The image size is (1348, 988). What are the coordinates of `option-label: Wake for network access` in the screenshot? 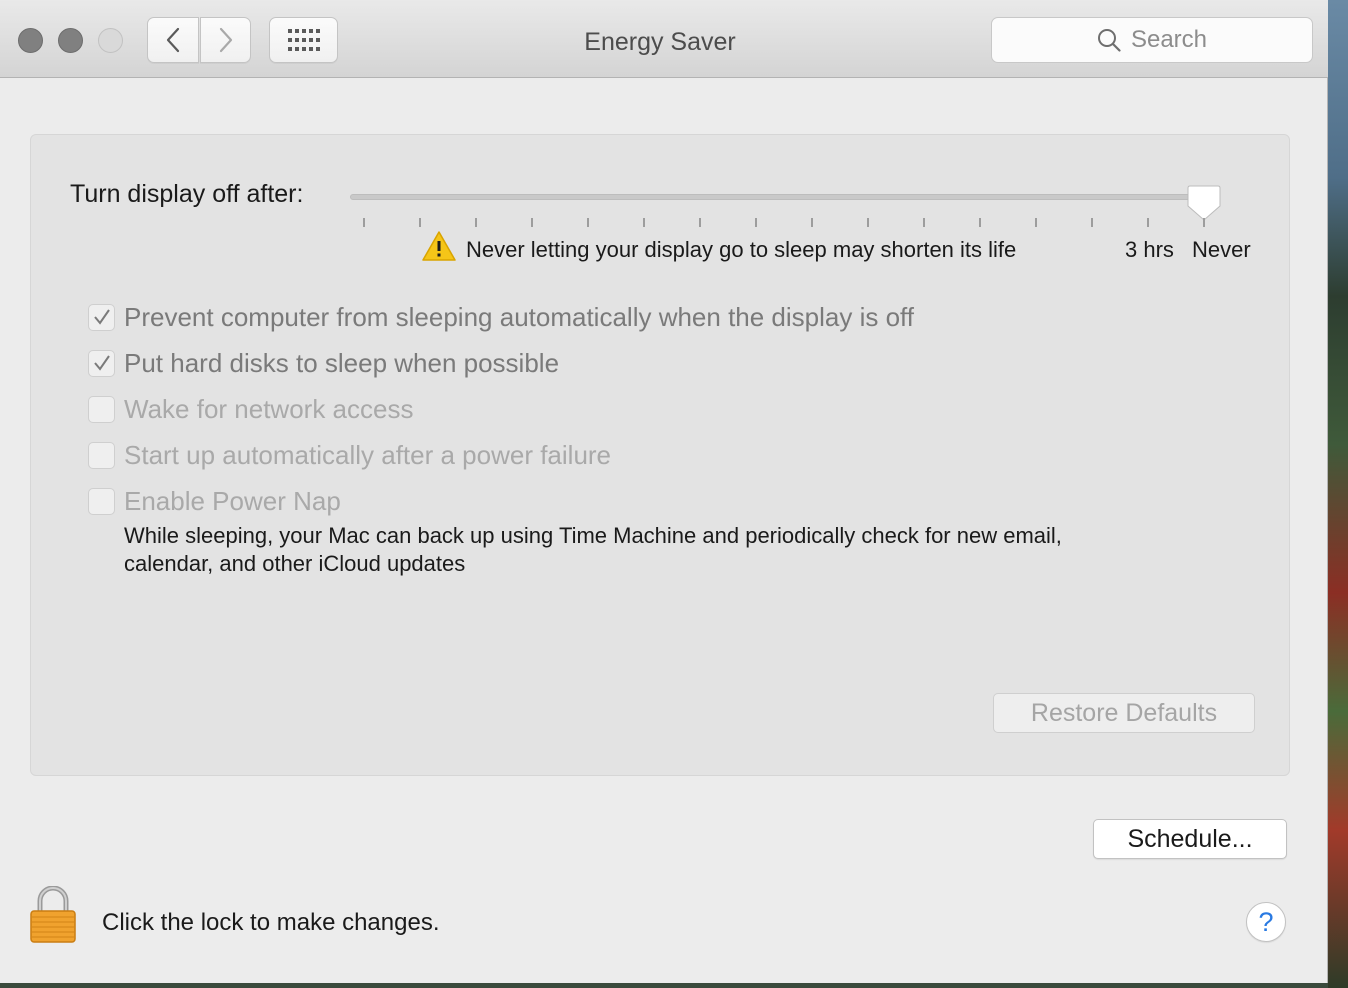 It's located at (269, 408).